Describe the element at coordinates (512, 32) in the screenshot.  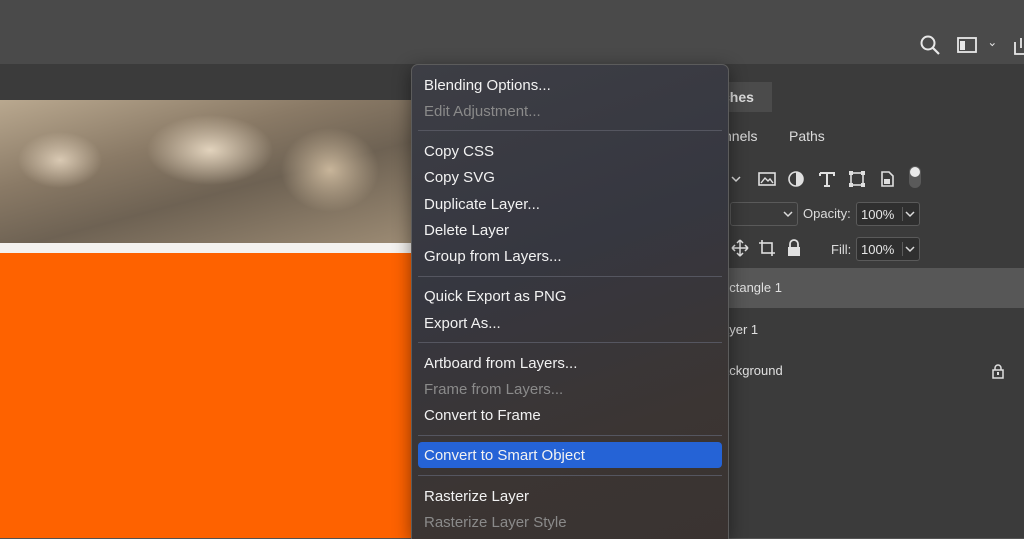
I see `options-bar` at that location.